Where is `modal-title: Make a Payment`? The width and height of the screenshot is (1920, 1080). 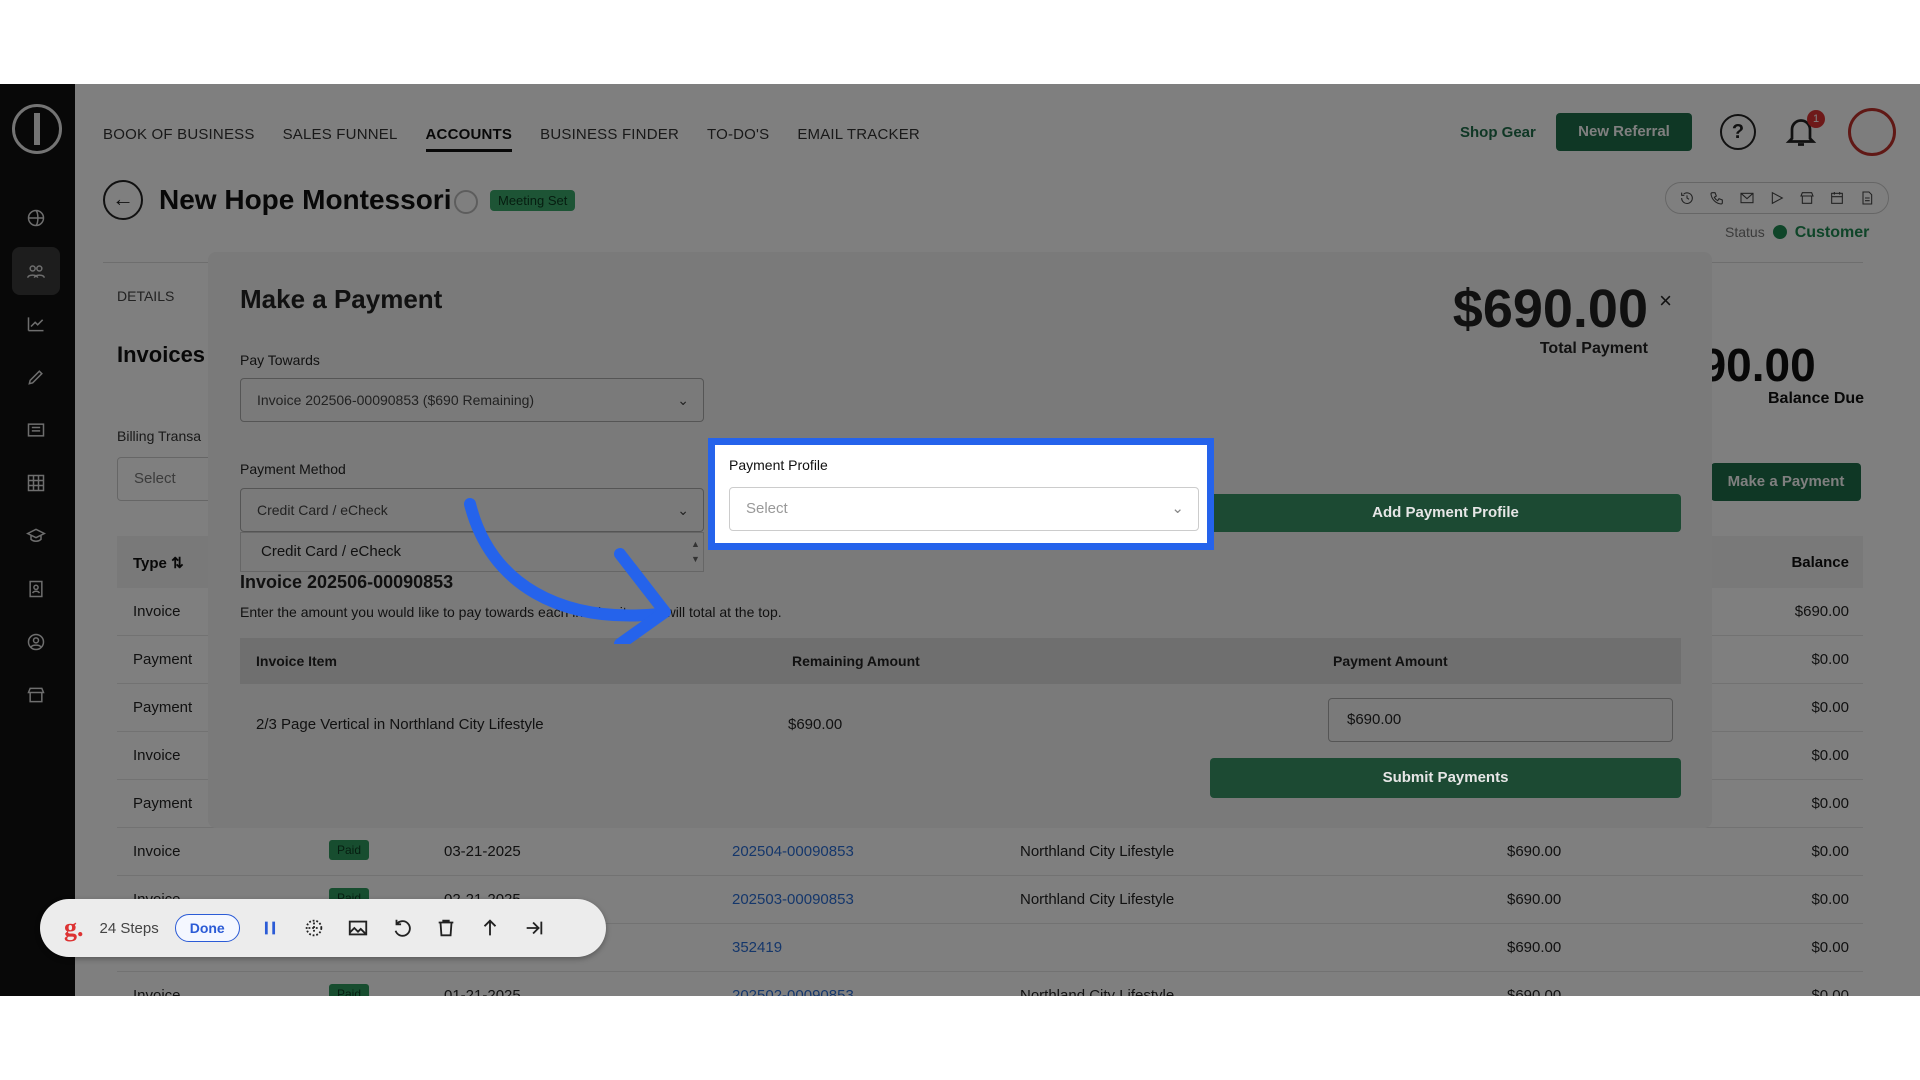 modal-title: Make a Payment is located at coordinates (341, 299).